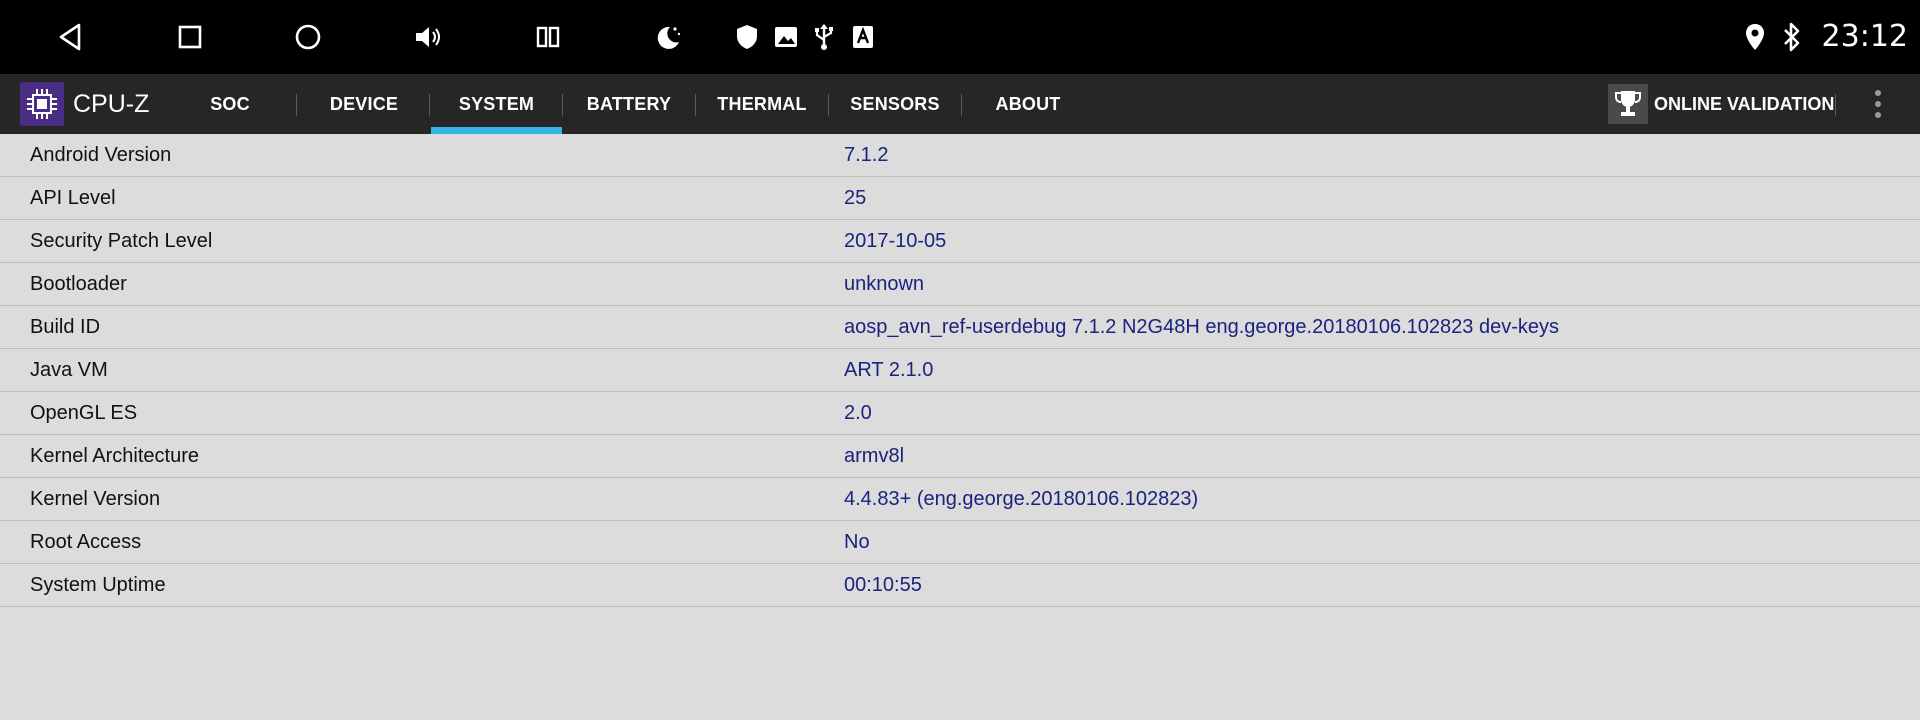  I want to click on tab-sensors: SENSORS, so click(895, 104).